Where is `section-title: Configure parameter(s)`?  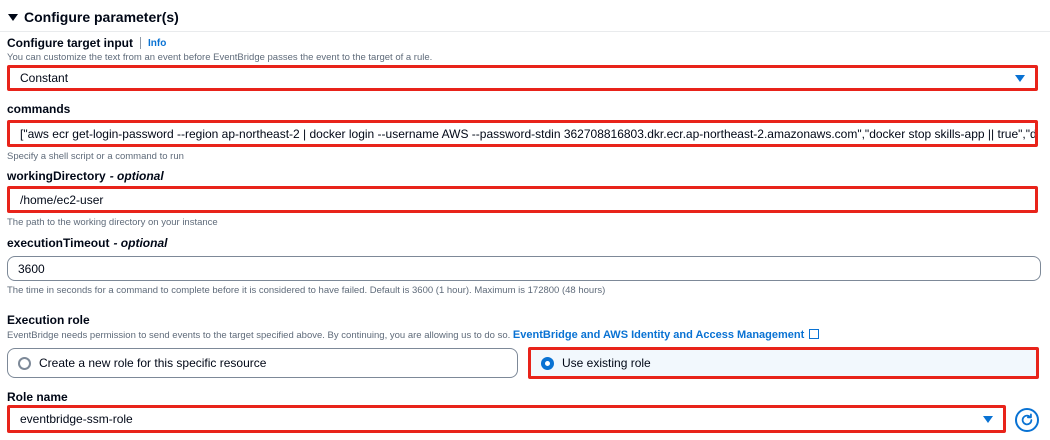
section-title: Configure parameter(s) is located at coordinates (101, 17).